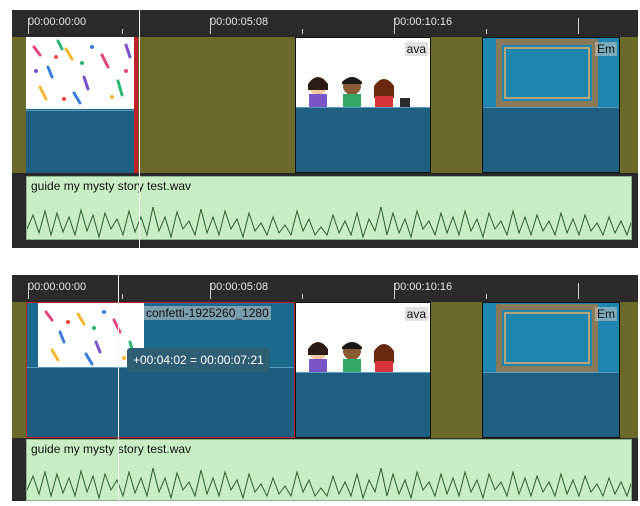 Image resolution: width=640 pixels, height=506 pixels. I want to click on video-clip-confetti, so click(82, 105).